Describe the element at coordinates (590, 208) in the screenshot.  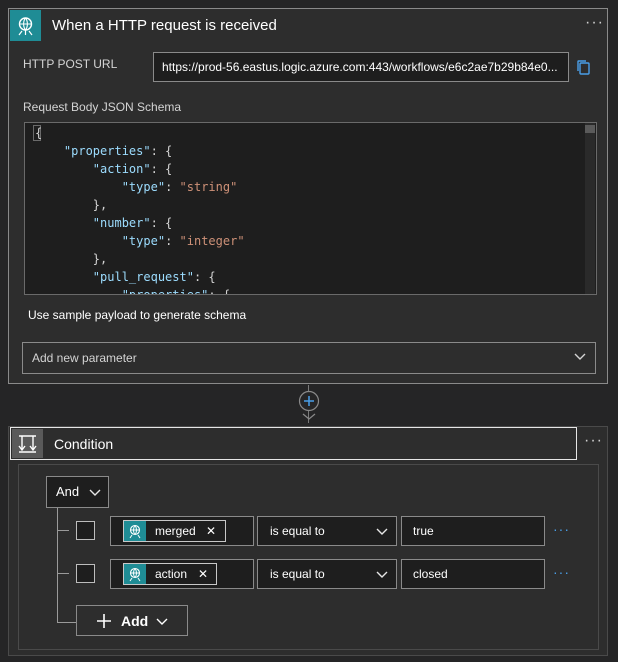
I see `editor-scrollbar` at that location.